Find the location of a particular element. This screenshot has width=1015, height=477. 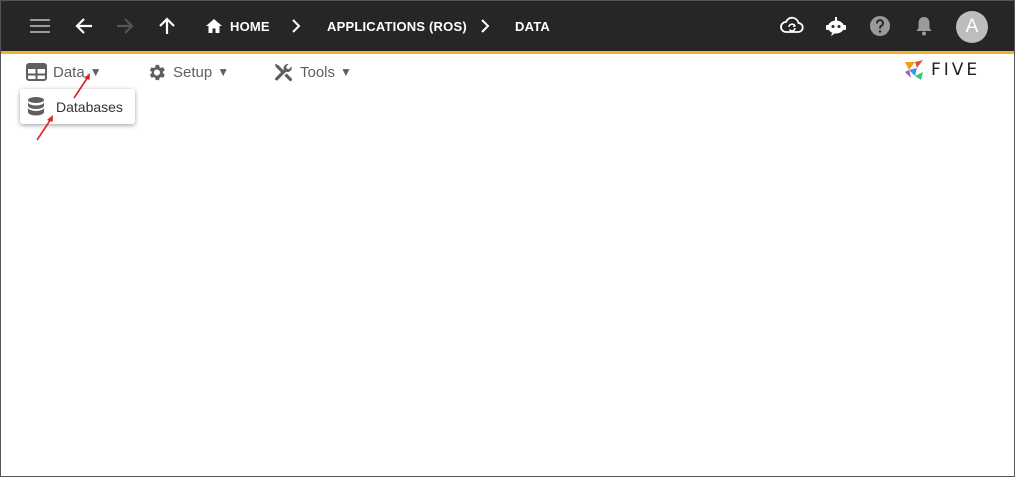

breadcrumb-applications-label: APPLICATIONS (ROS) is located at coordinates (397, 26).